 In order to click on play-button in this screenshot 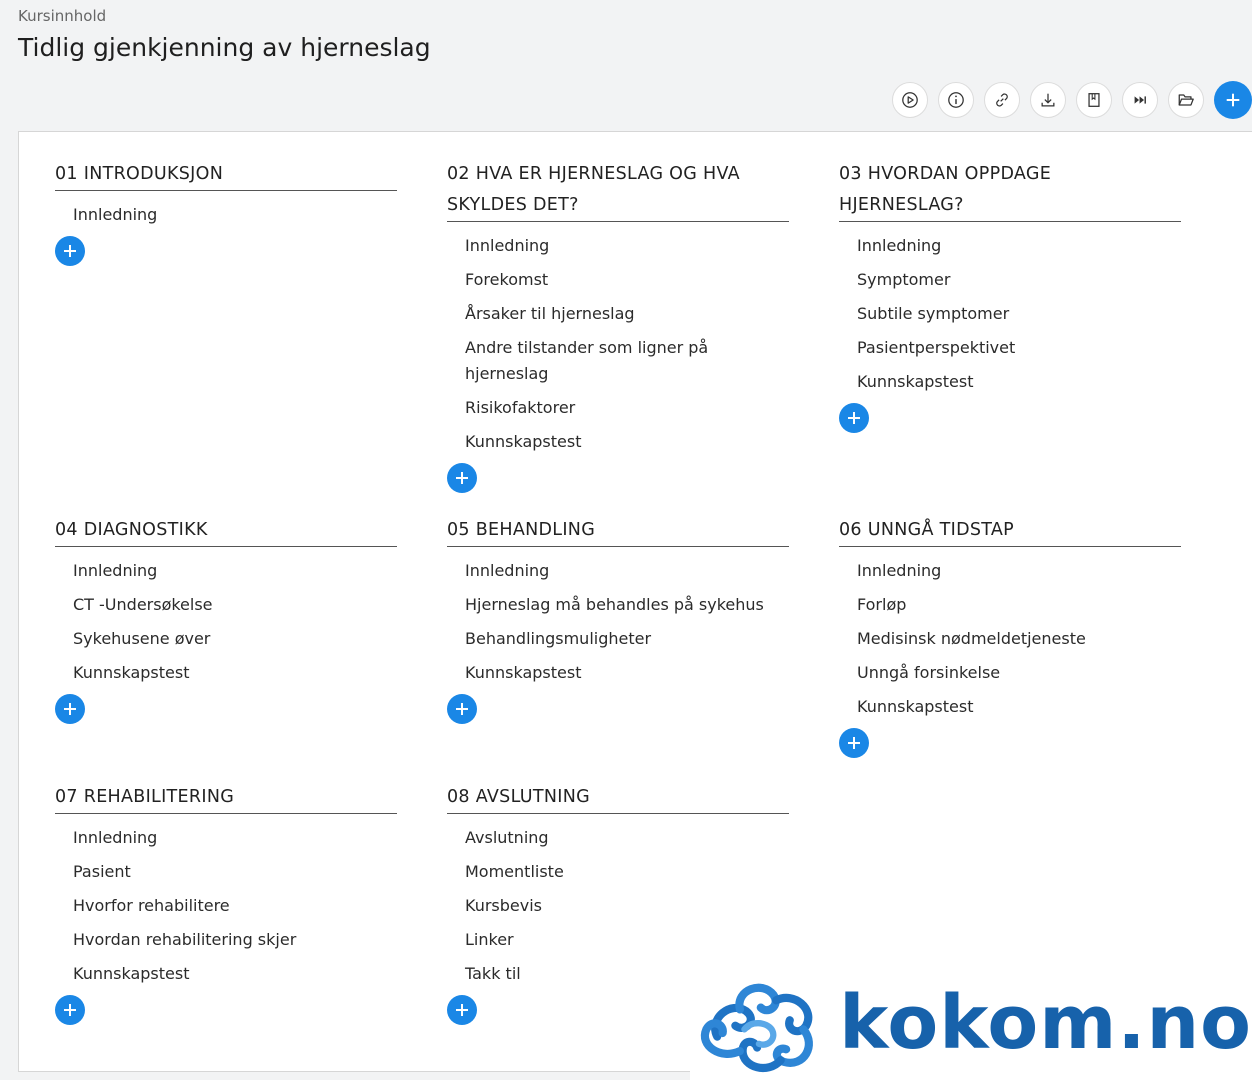, I will do `click(910, 100)`.